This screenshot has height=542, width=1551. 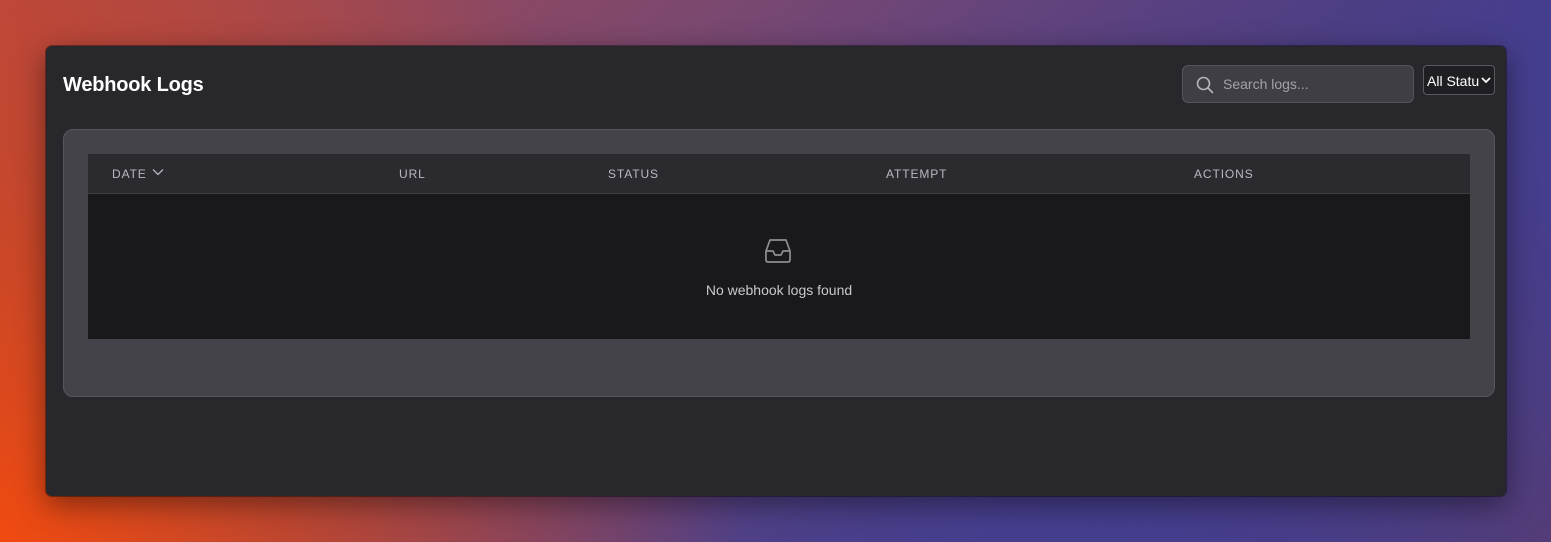 I want to click on status-filter-select: All Statu, so click(x=1459, y=80).